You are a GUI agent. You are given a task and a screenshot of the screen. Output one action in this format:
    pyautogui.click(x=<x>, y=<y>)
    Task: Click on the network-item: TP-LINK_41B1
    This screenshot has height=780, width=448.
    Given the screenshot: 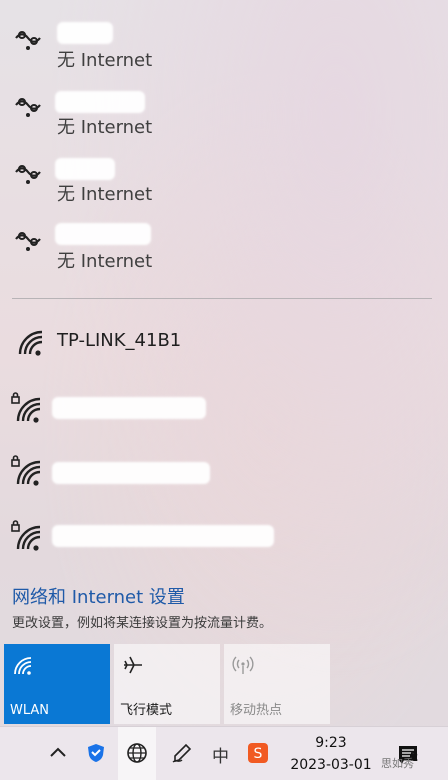 What is the action you would take?
    pyautogui.click(x=224, y=342)
    